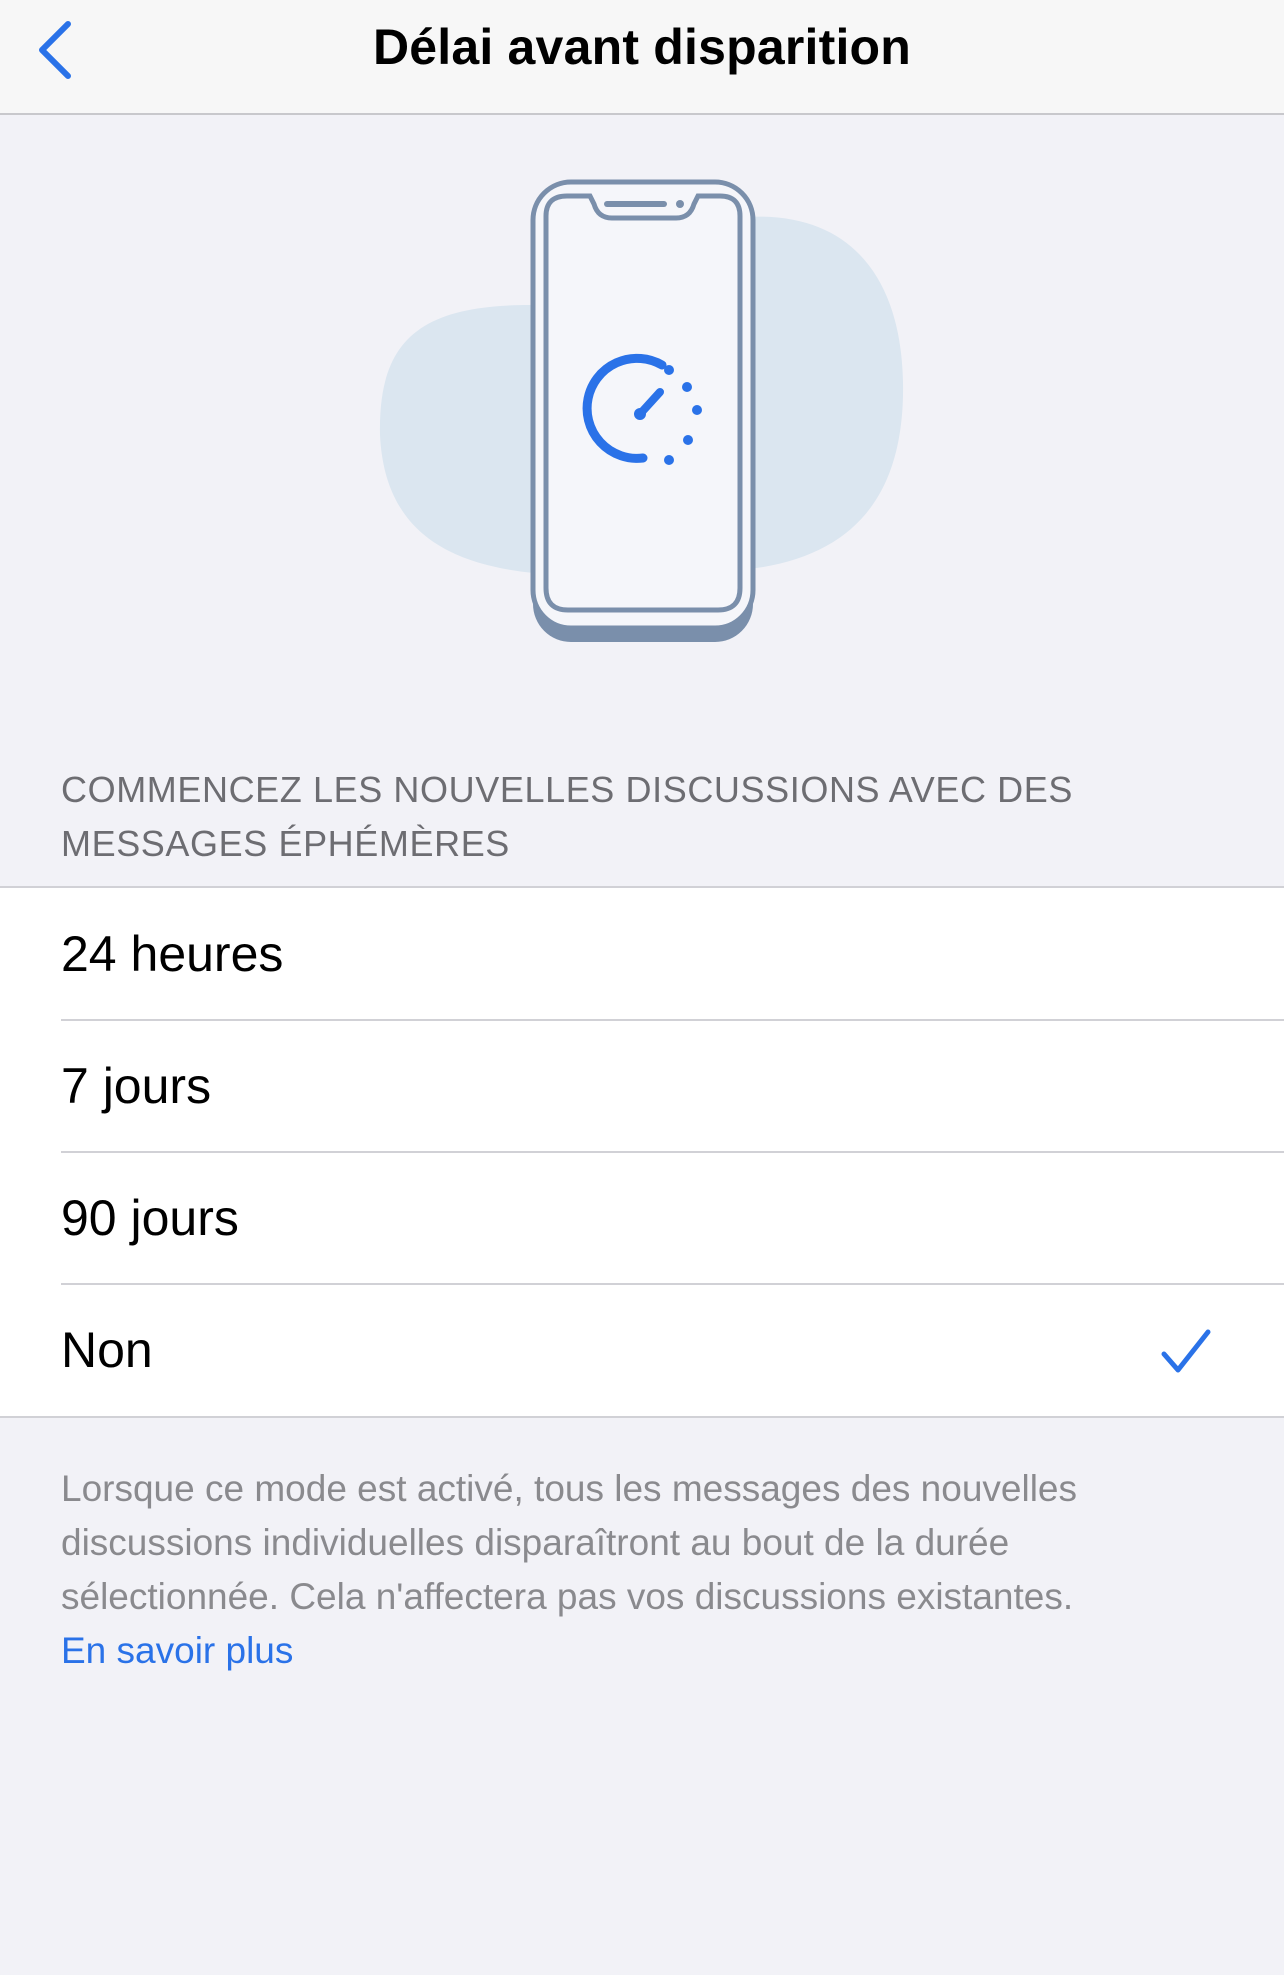 This screenshot has height=1975, width=1284. I want to click on option-label: 90 jours, so click(150, 1218).